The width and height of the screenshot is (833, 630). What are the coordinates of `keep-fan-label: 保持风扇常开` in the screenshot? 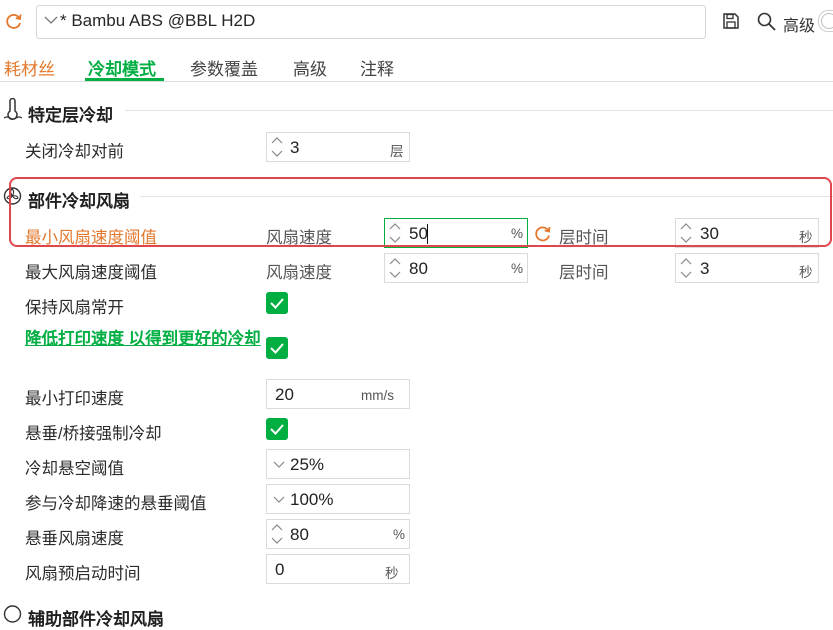 It's located at (74, 308).